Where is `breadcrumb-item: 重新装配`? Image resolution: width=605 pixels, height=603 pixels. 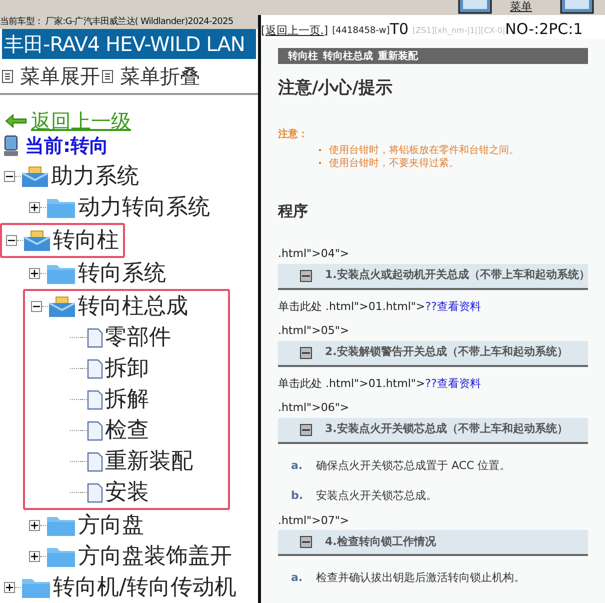 breadcrumb-item: 重新装配 is located at coordinates (398, 56).